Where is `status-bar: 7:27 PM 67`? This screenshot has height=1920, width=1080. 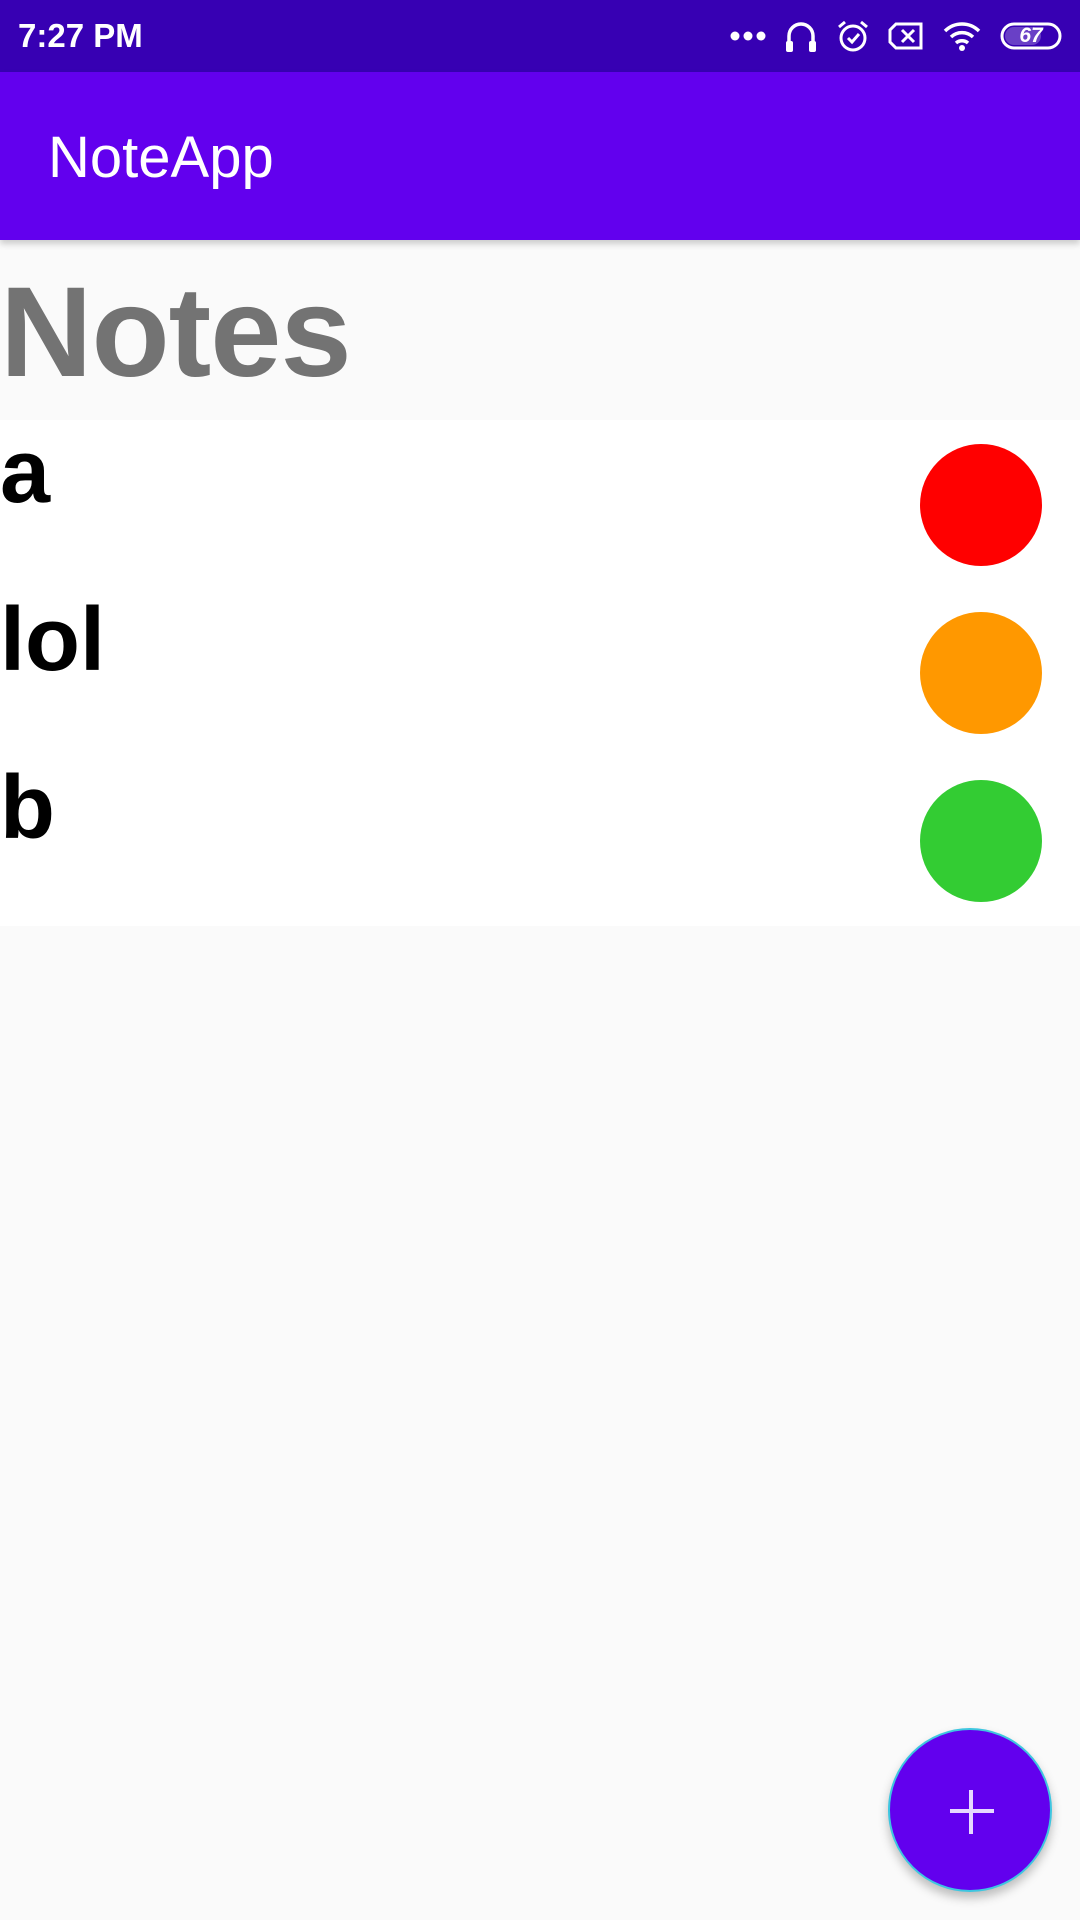
status-bar: 7:27 PM 67 is located at coordinates (540, 36).